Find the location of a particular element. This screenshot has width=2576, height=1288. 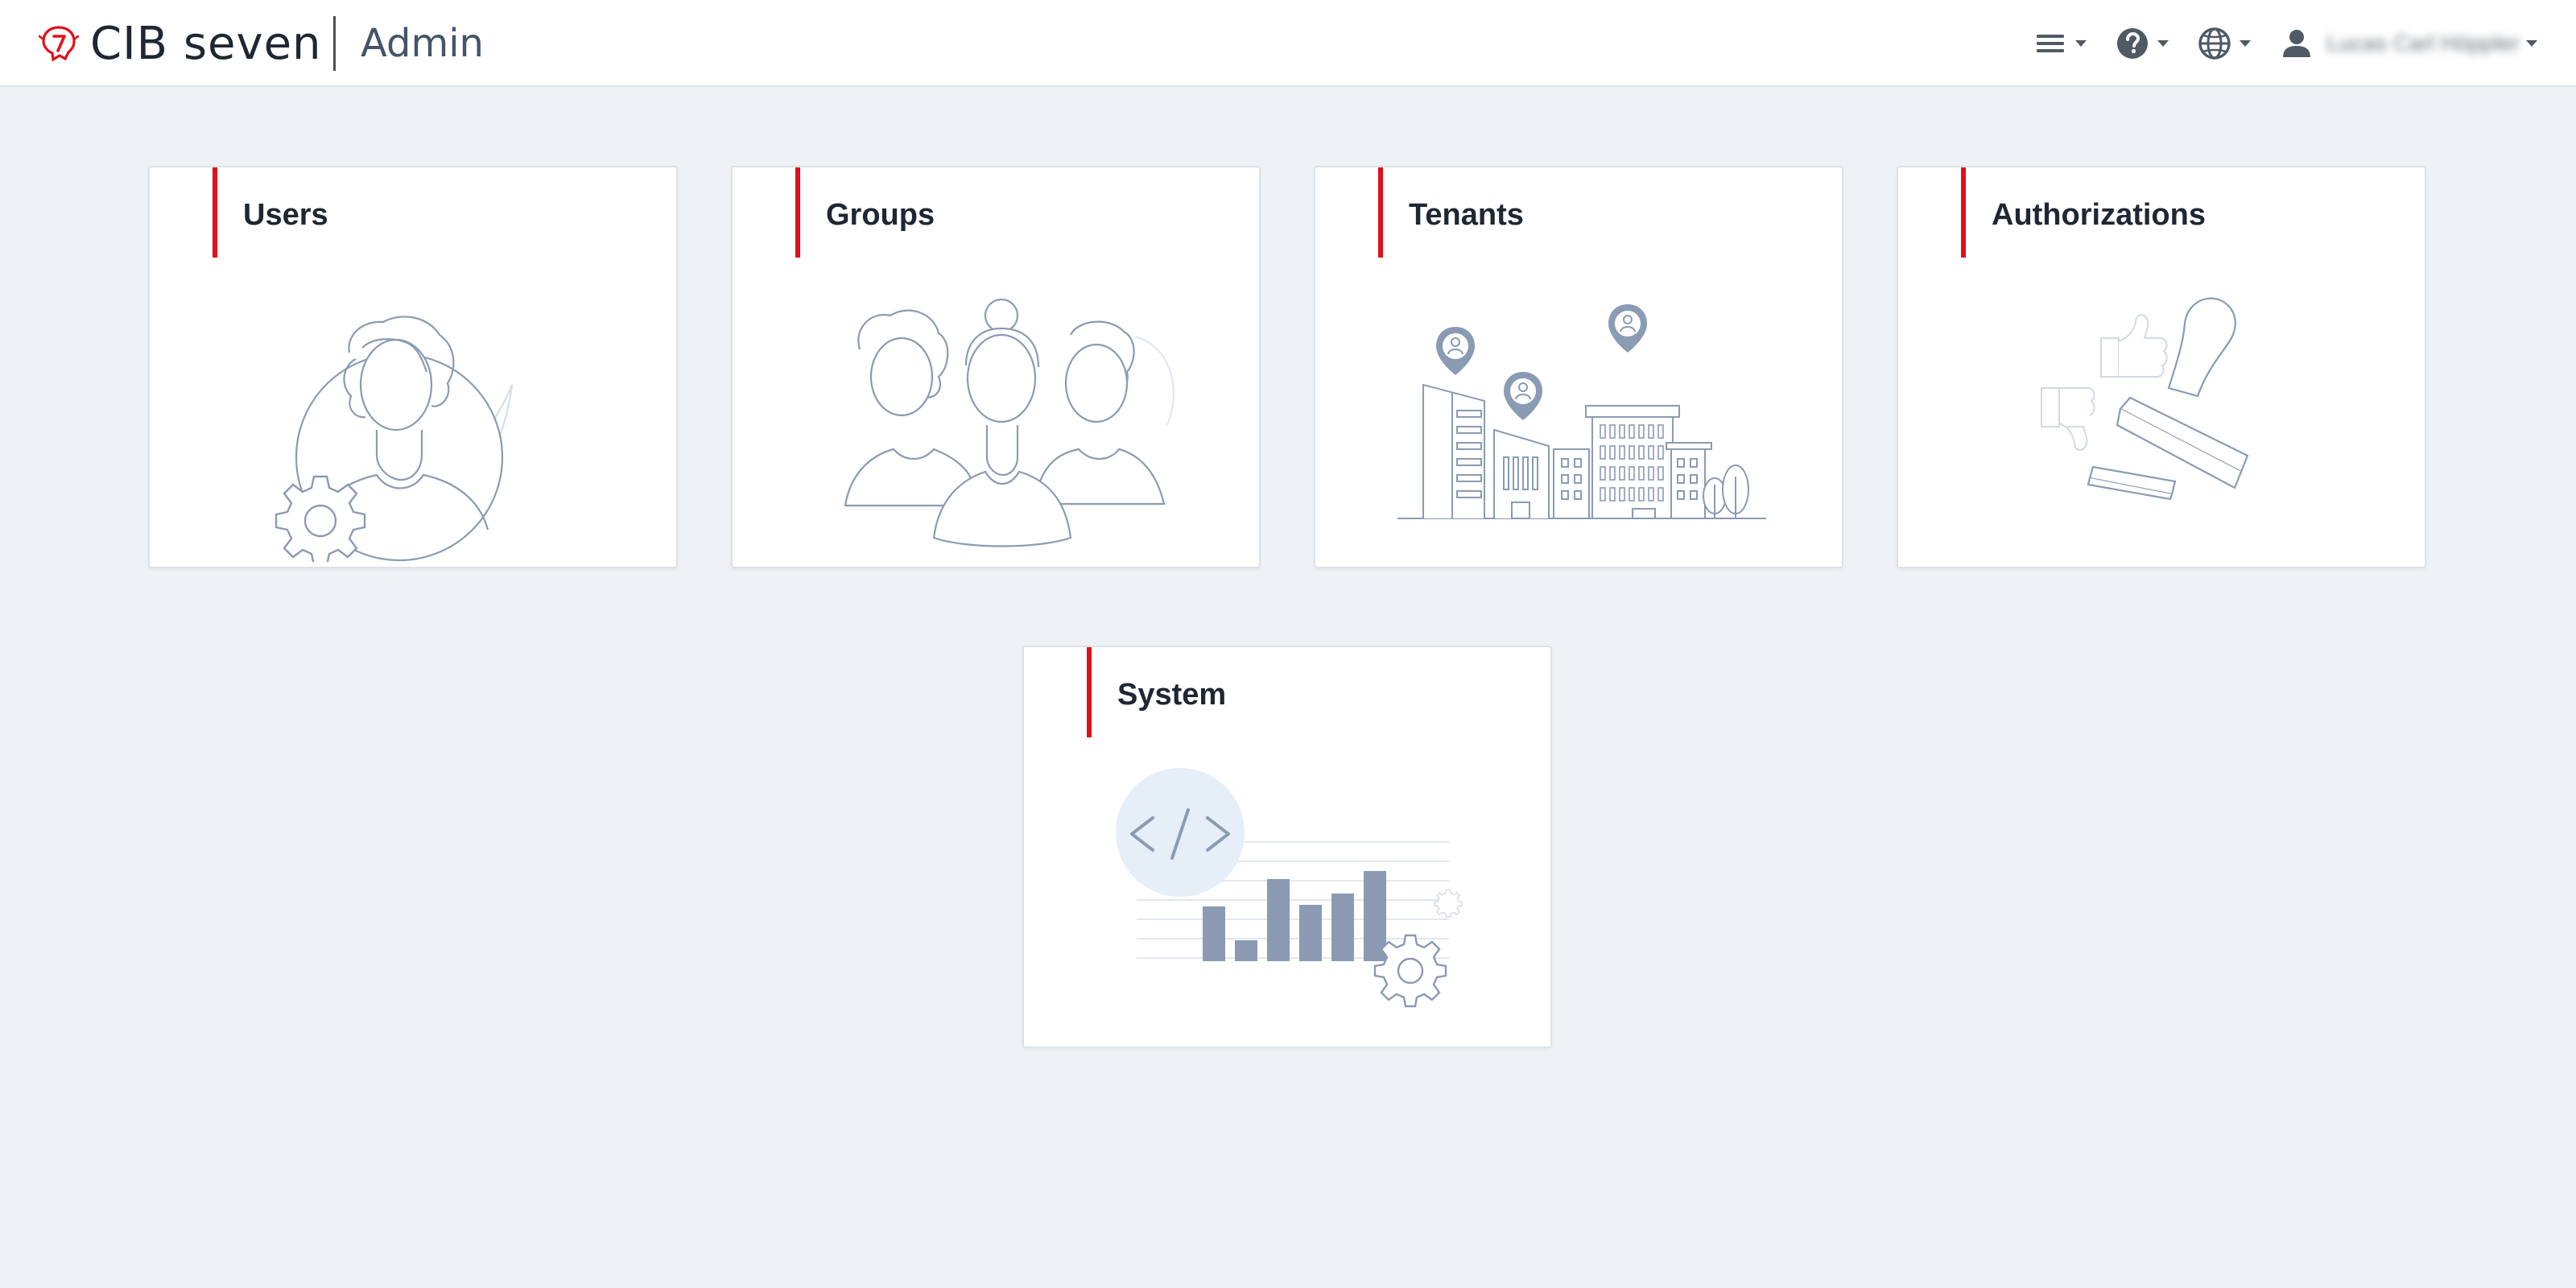

group-people-illustration is located at coordinates (1009, 422).